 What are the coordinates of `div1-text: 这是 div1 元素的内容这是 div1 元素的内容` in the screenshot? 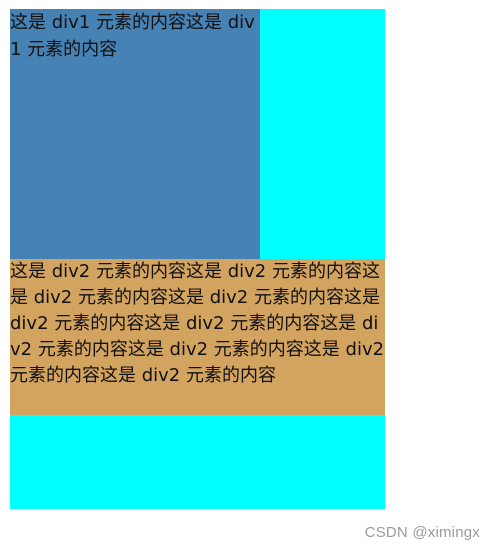 It's located at (132, 36).